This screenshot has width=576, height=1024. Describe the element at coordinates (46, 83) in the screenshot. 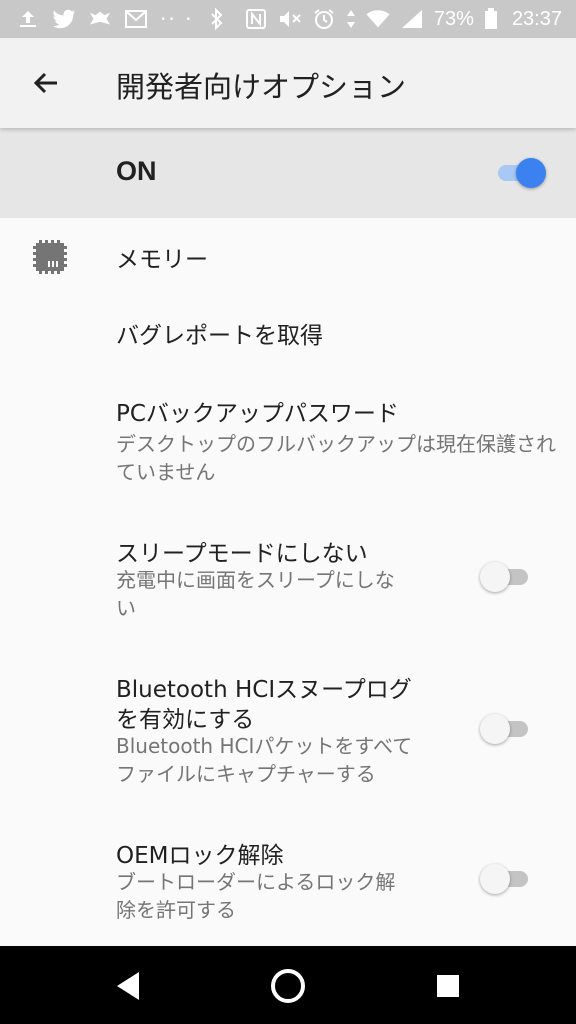

I see `arrow-back-icon` at that location.